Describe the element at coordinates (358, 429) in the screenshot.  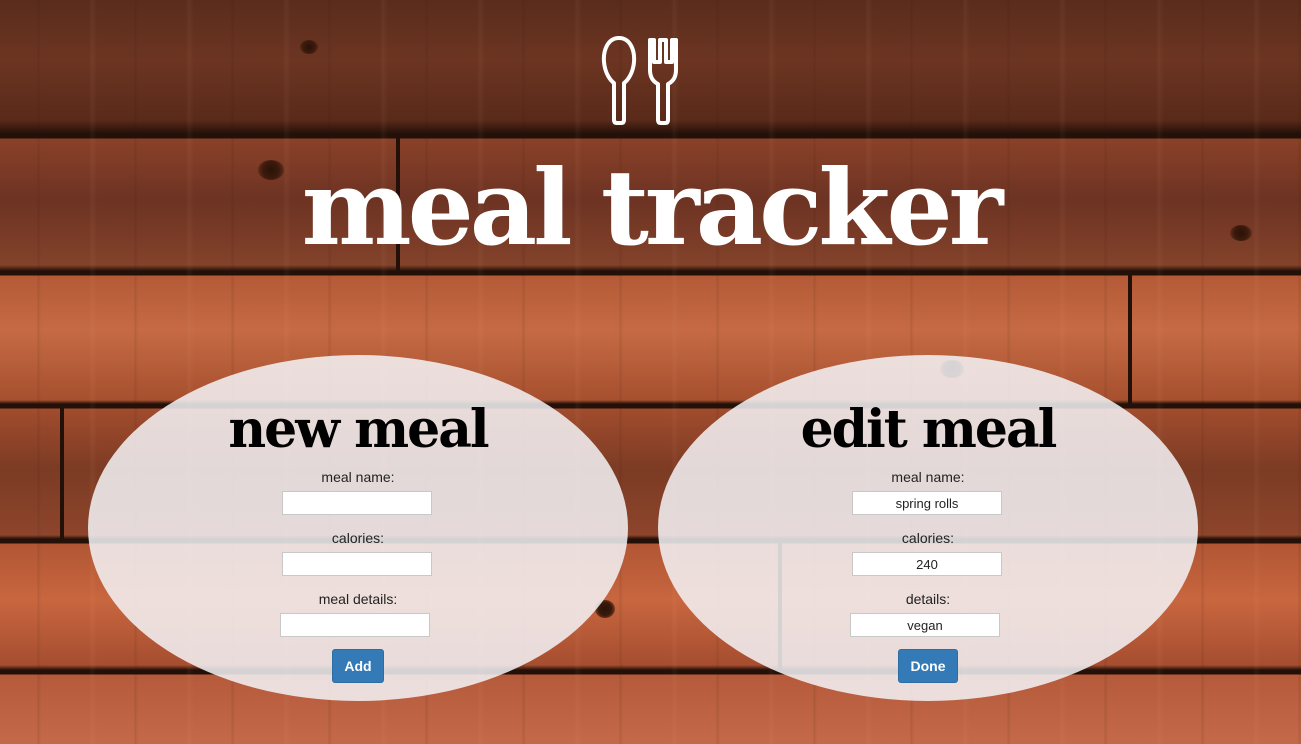
I see `new-meal-title: new meal` at that location.